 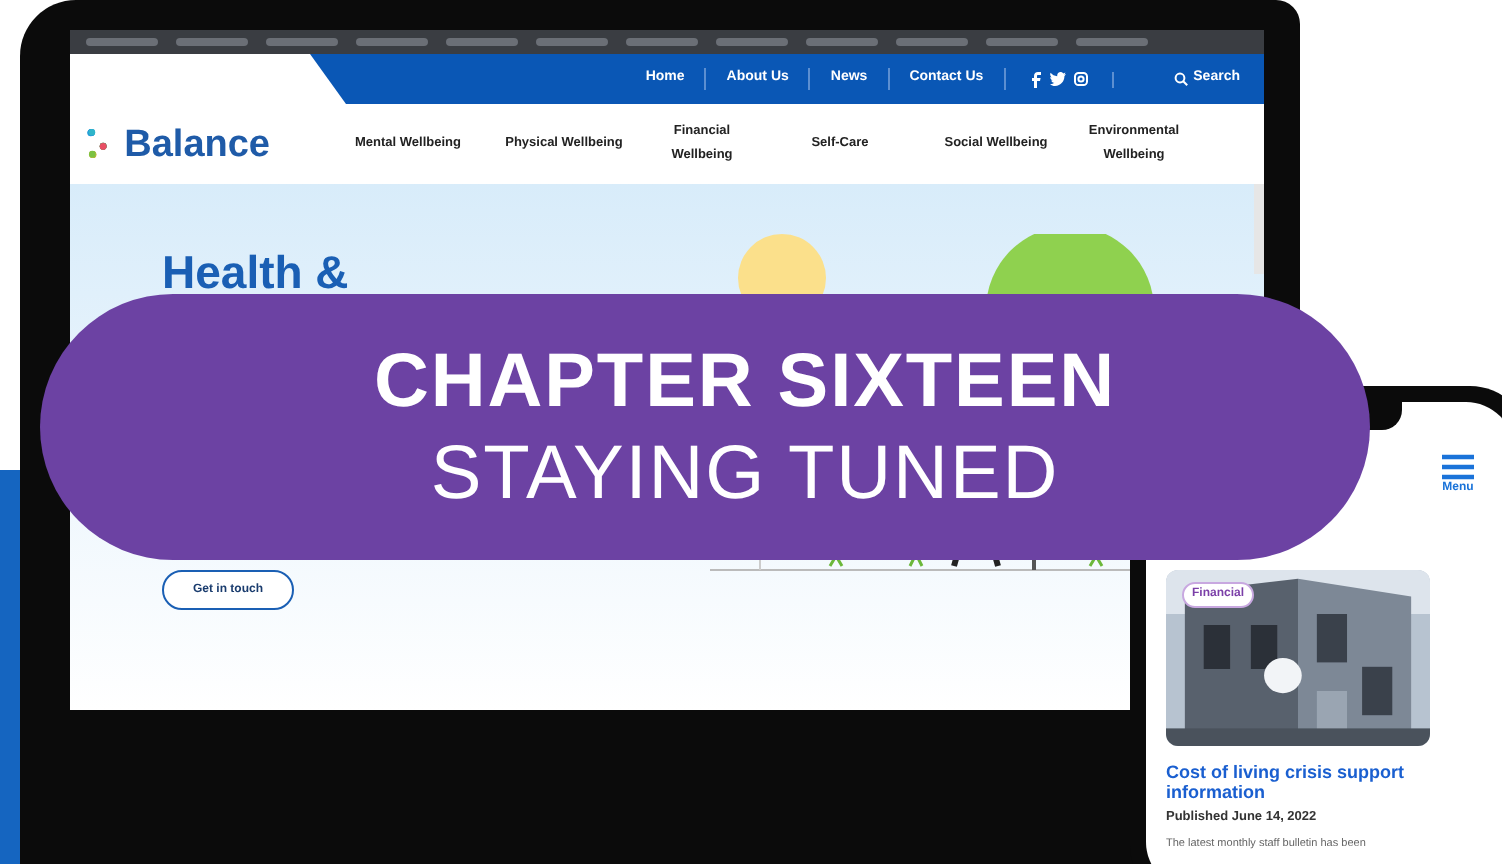 What do you see at coordinates (197, 145) in the screenshot?
I see `site-logo-text: Balance` at bounding box center [197, 145].